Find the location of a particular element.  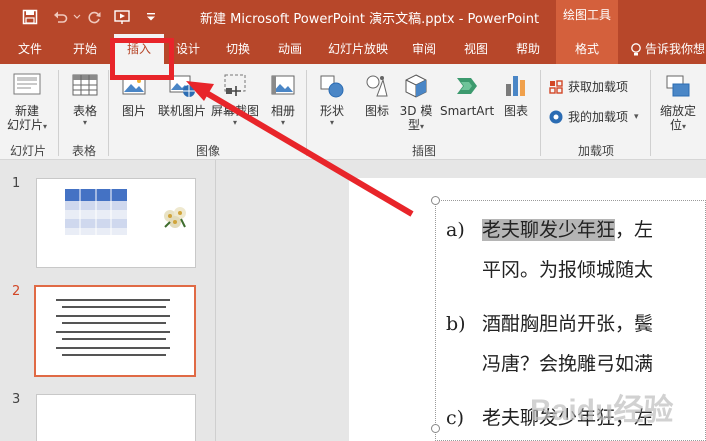

baidu-watermark: Baidu经验 is located at coordinates (601, 410).